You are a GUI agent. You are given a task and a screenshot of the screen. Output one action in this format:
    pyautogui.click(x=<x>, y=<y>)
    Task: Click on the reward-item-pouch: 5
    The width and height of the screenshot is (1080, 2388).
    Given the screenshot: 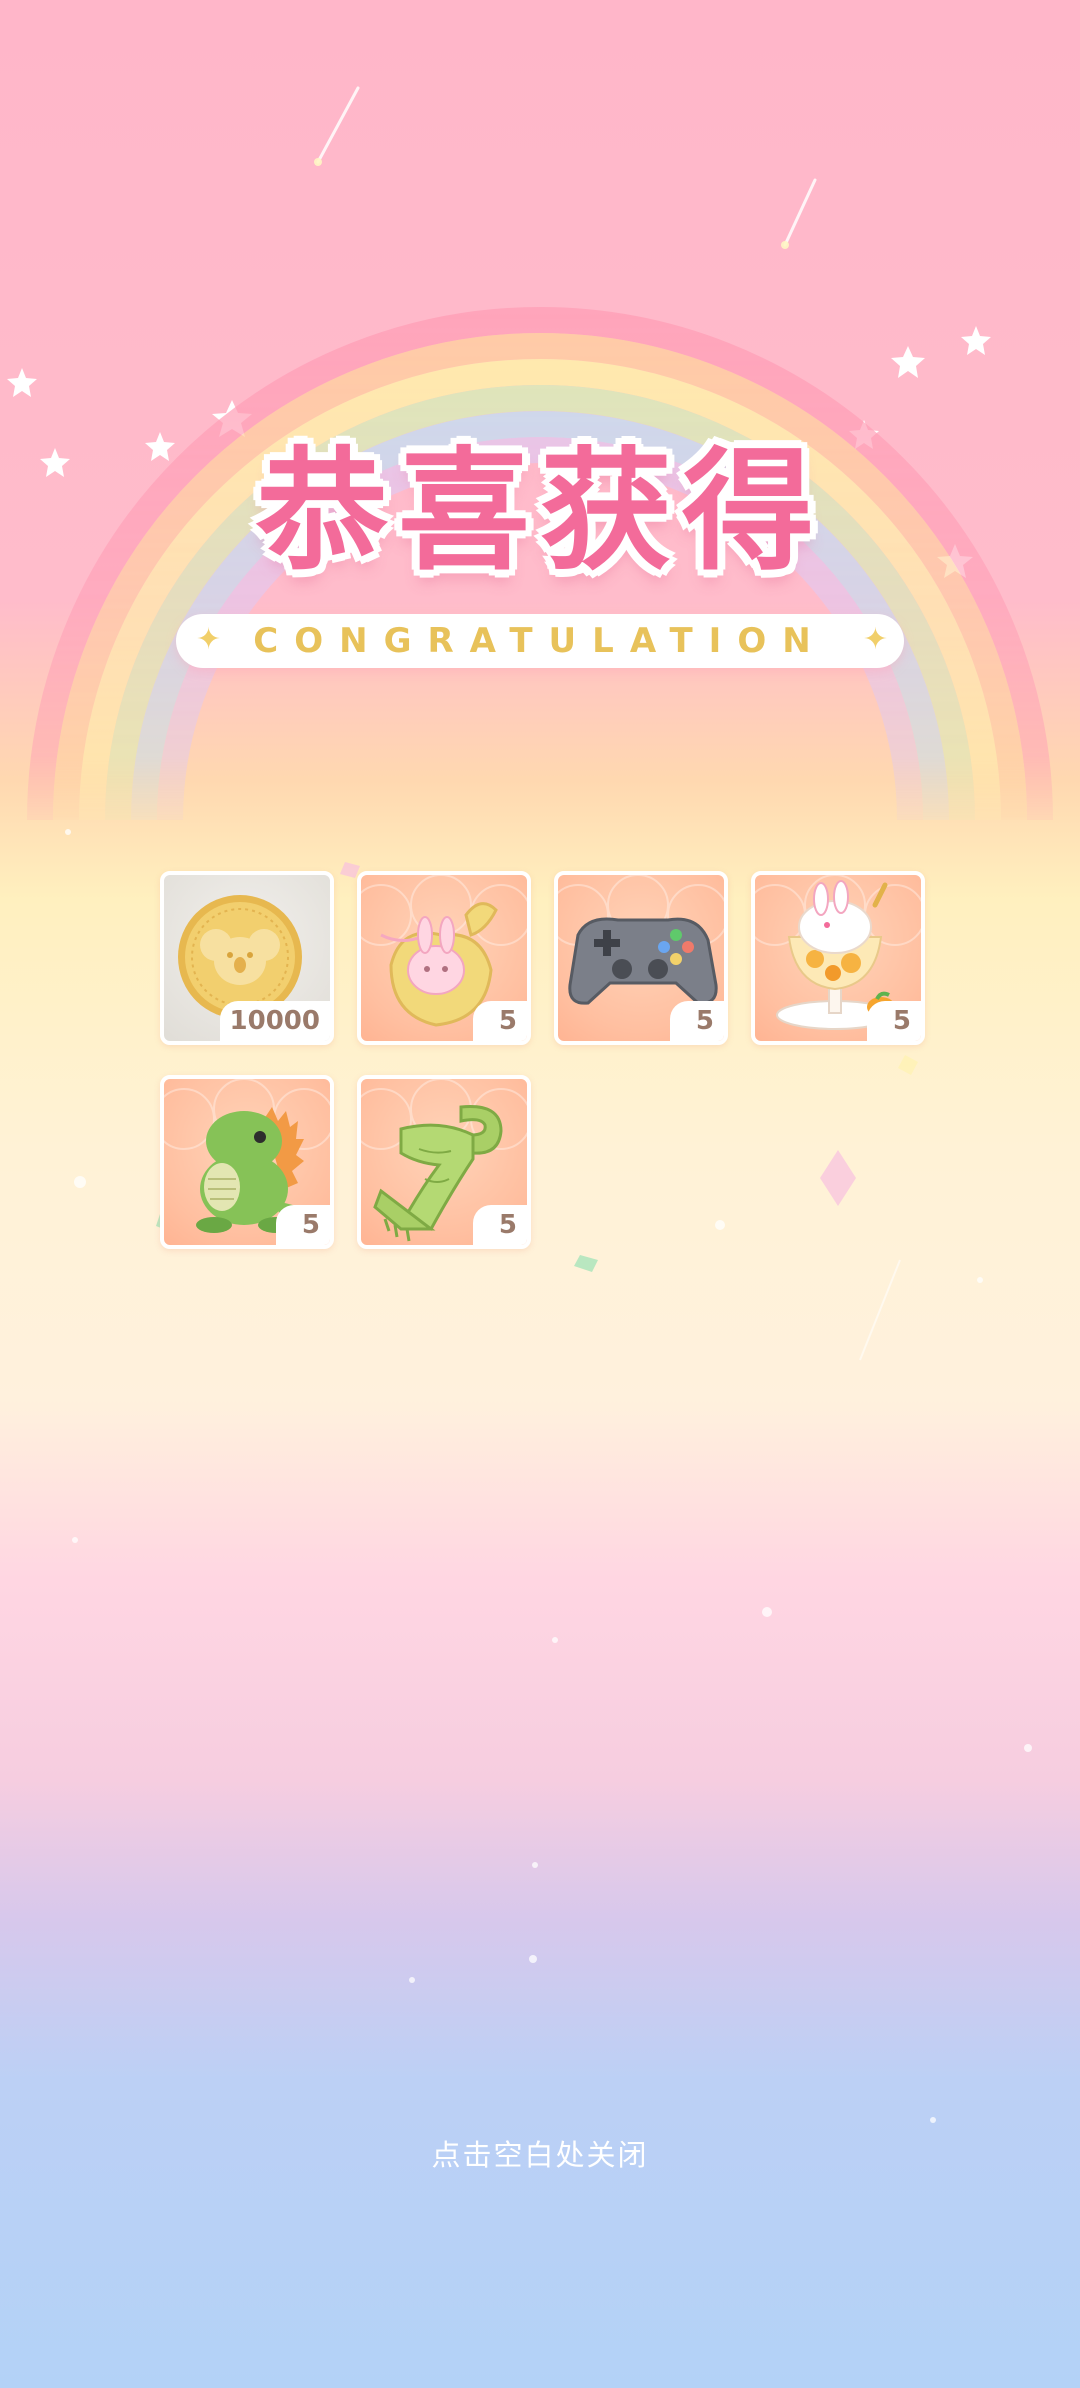 What is the action you would take?
    pyautogui.click(x=444, y=958)
    